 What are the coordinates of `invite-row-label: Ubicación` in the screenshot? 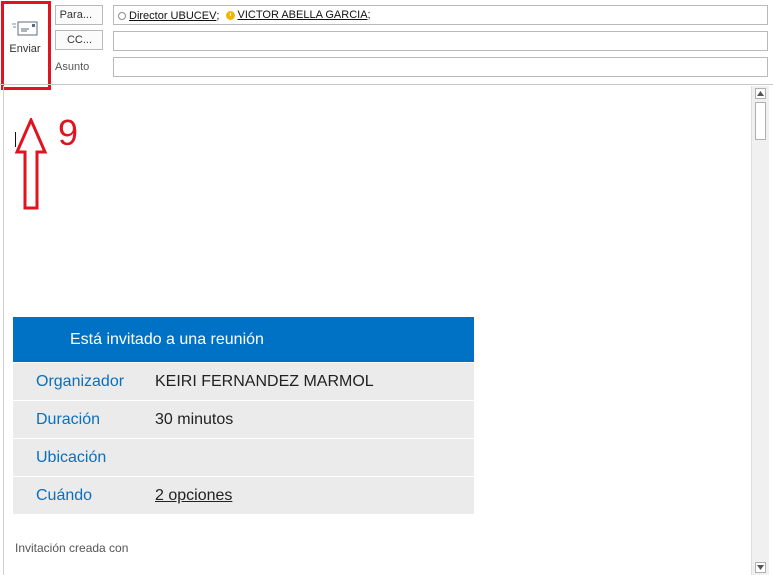 It's located at (71, 457).